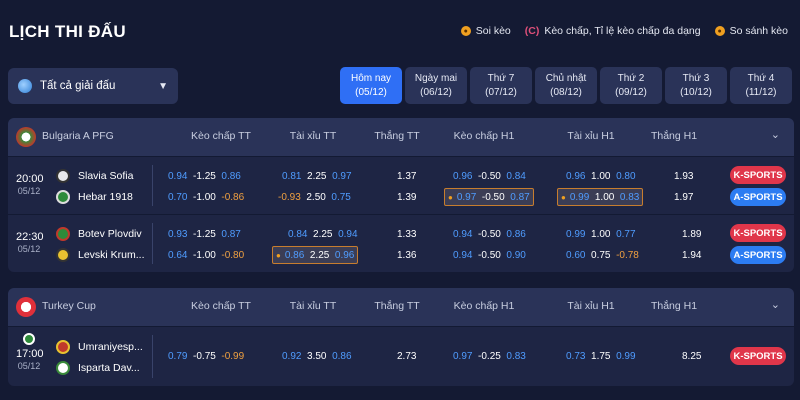 The width and height of the screenshot is (800, 400). What do you see at coordinates (758, 31) in the screenshot?
I see `legend-label: So sánh kèo` at bounding box center [758, 31].